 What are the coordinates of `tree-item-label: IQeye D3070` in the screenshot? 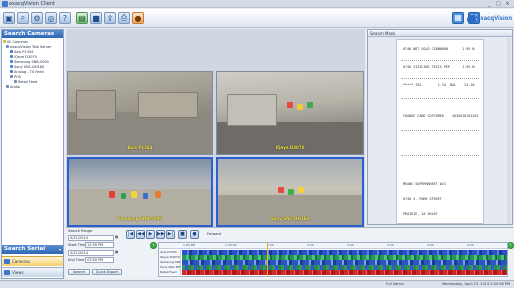 It's located at (25, 56).